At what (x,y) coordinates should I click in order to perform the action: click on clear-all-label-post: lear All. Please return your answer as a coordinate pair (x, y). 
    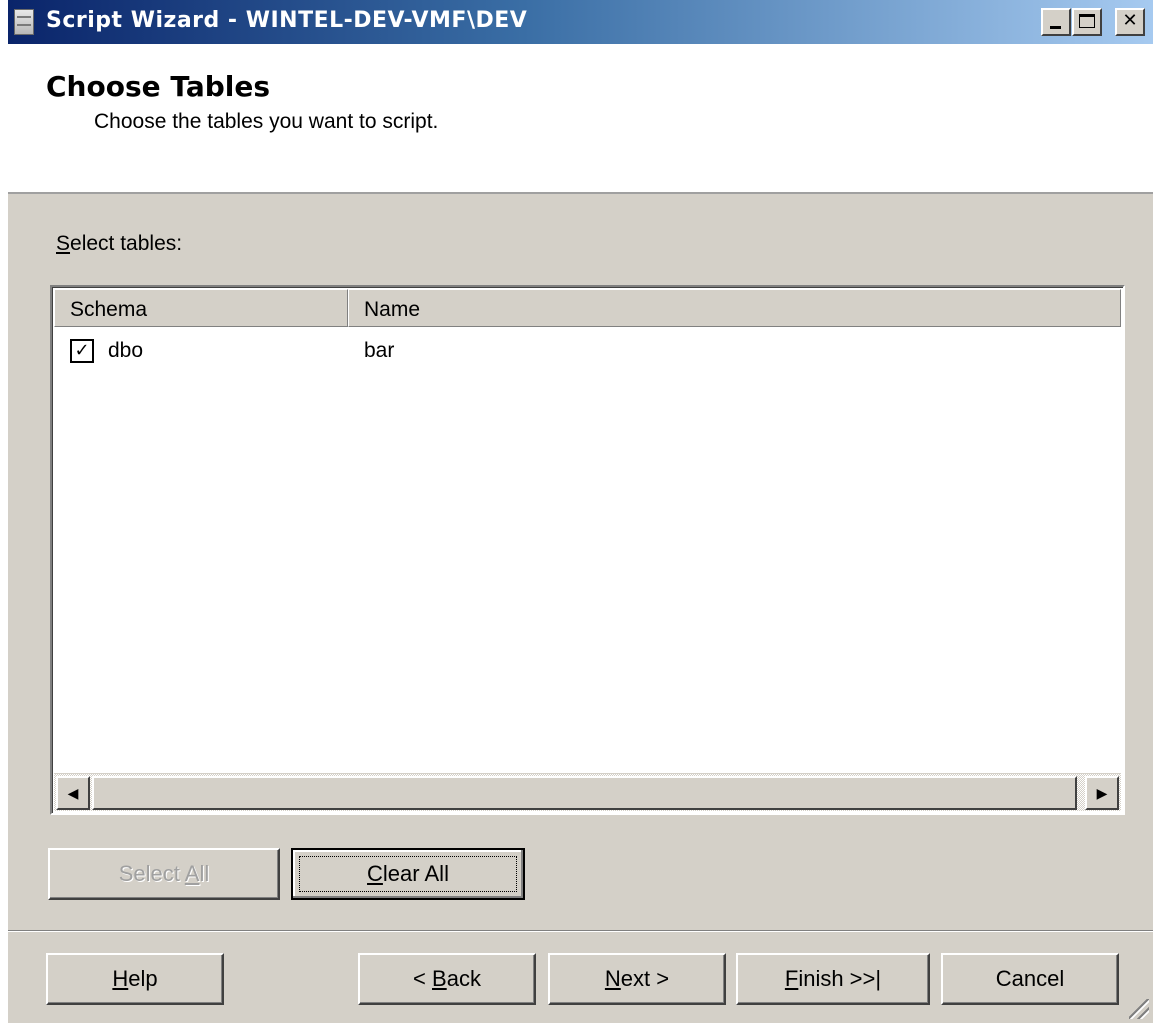
    Looking at the image, I should click on (415, 873).